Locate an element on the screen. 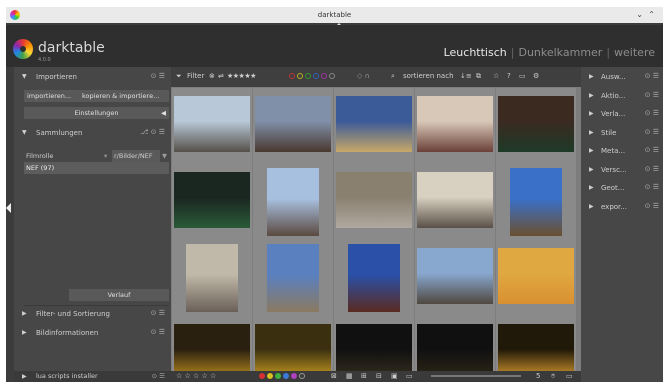 The height and width of the screenshot is (382, 664). collection-path-field: r/Bilder/NEF is located at coordinates (136, 156).